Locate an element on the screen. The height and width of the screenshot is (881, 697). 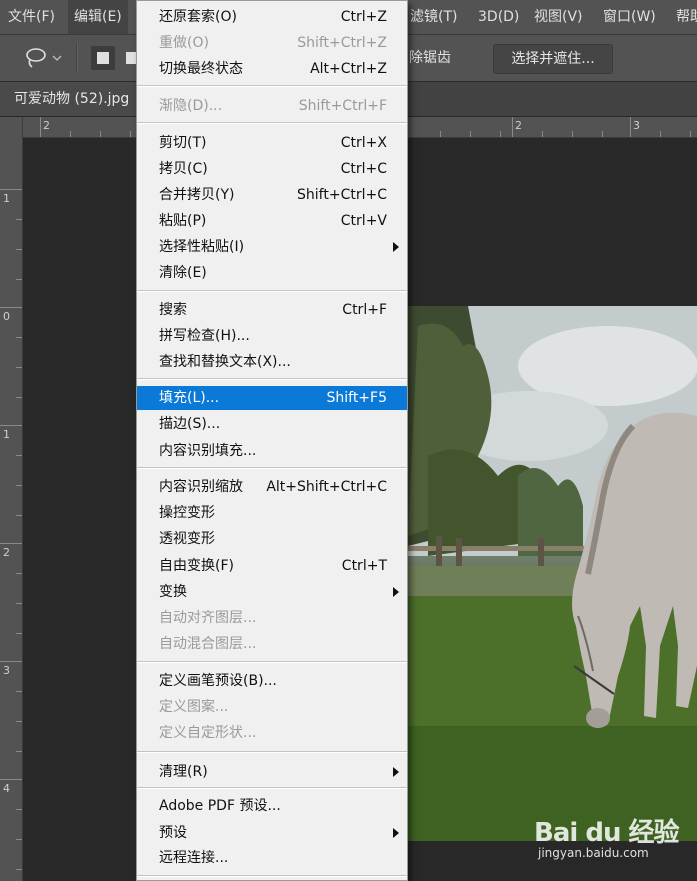
document-tab: 可爱动物 (52).jpg is located at coordinates (72, 99).